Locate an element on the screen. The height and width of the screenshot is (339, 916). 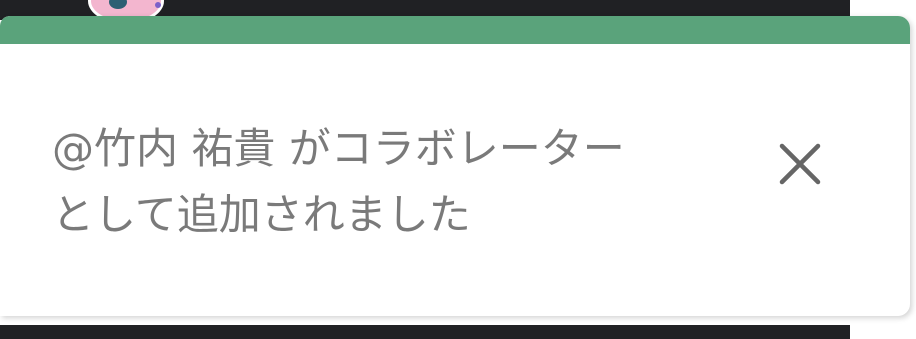
sparkle-dot is located at coordinates (158, 5).